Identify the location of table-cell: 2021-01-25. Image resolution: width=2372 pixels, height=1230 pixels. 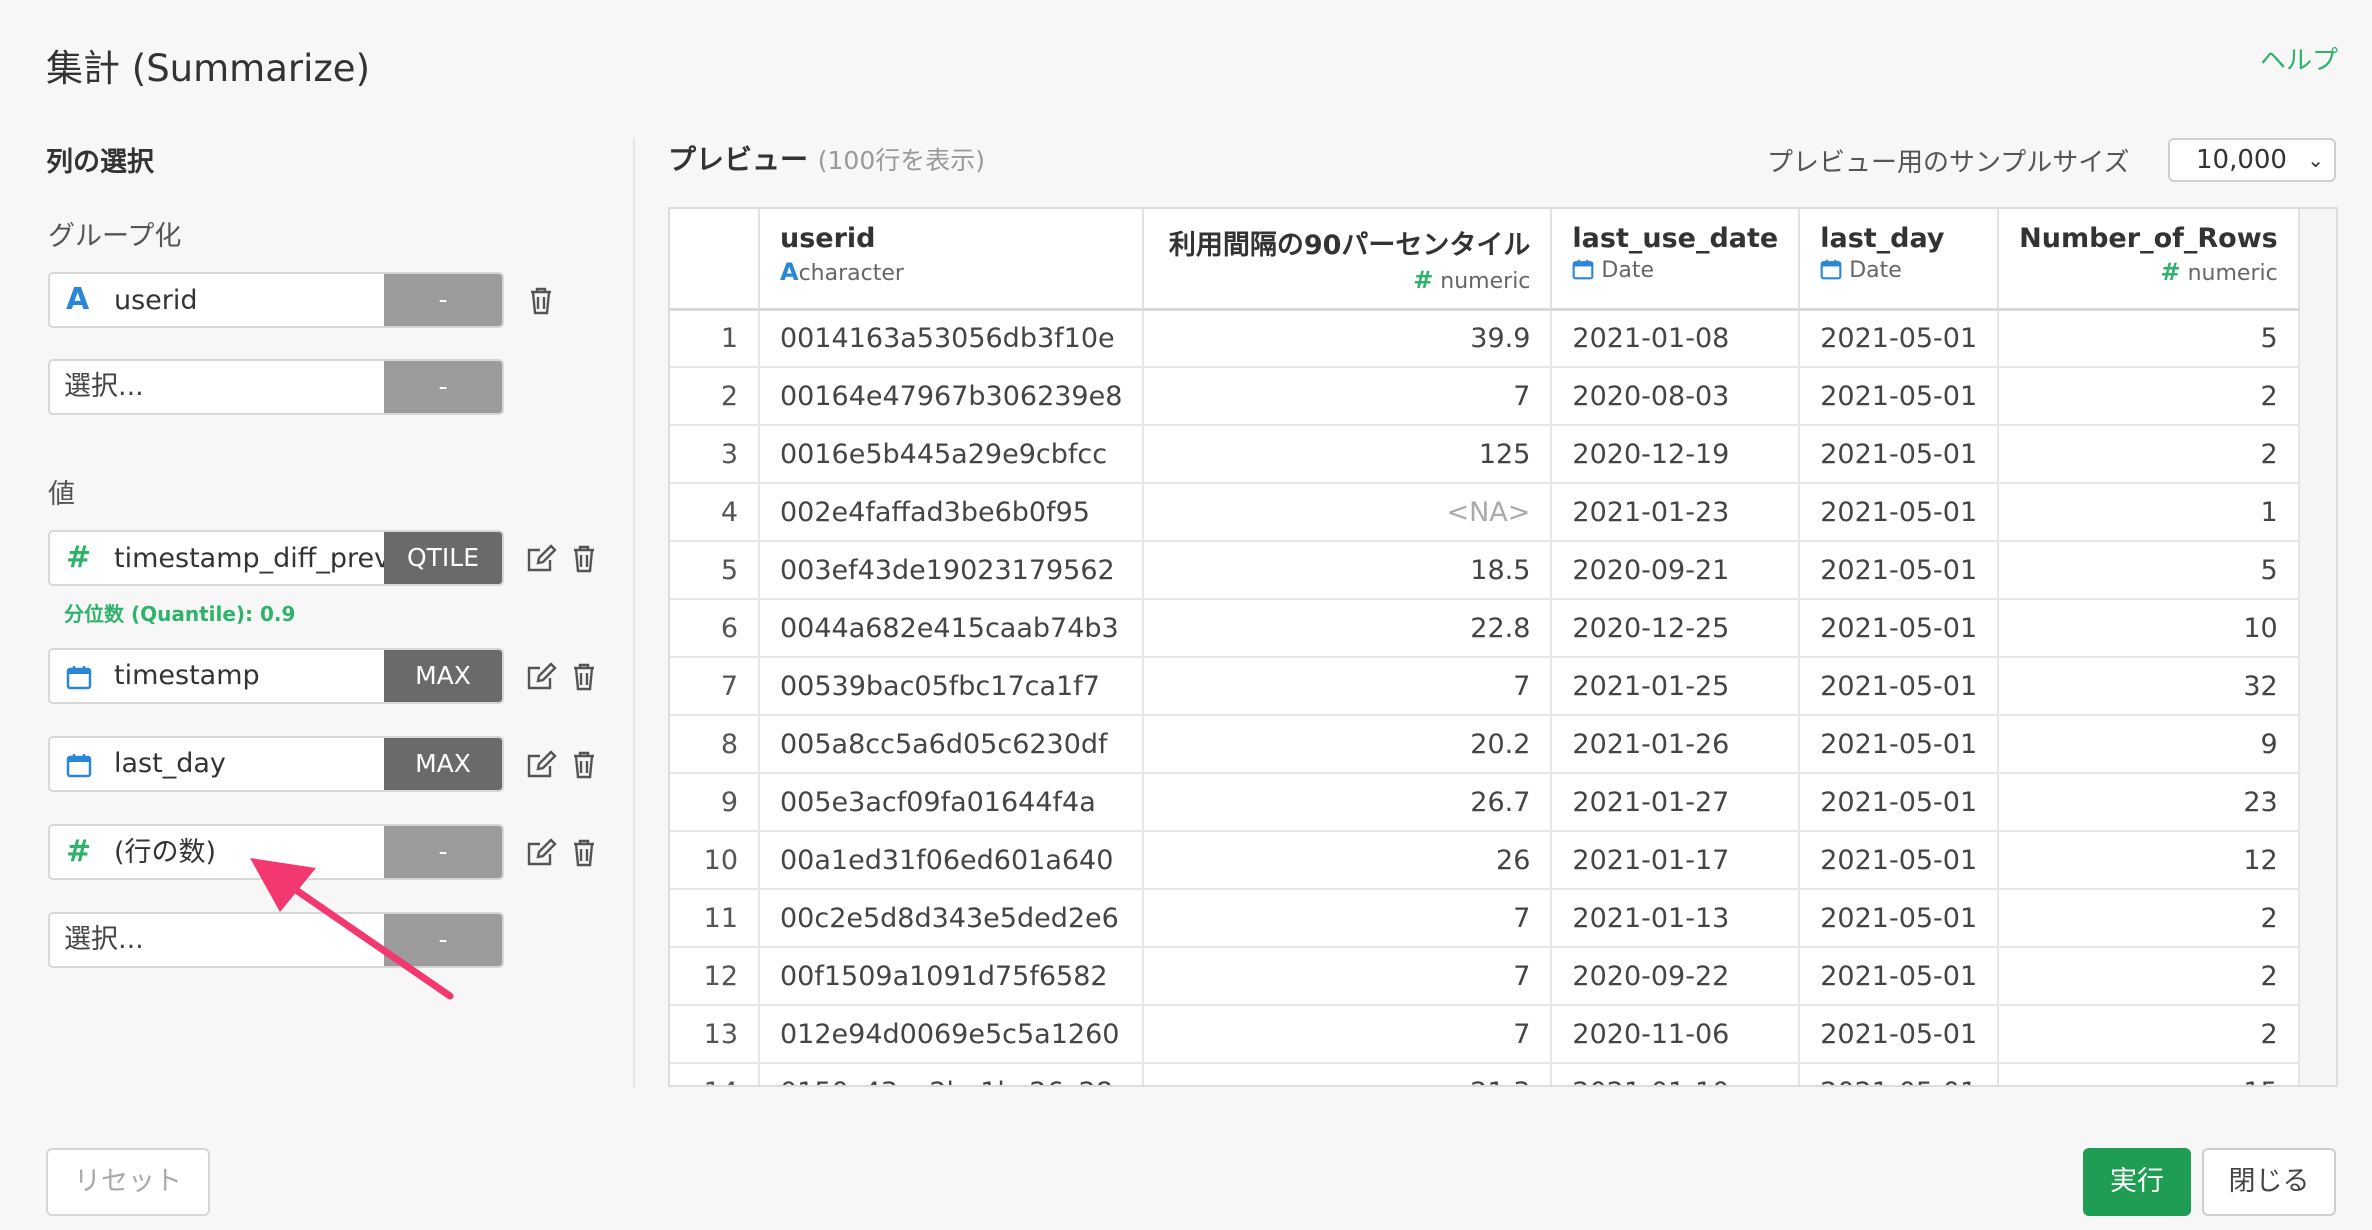
(1676, 686).